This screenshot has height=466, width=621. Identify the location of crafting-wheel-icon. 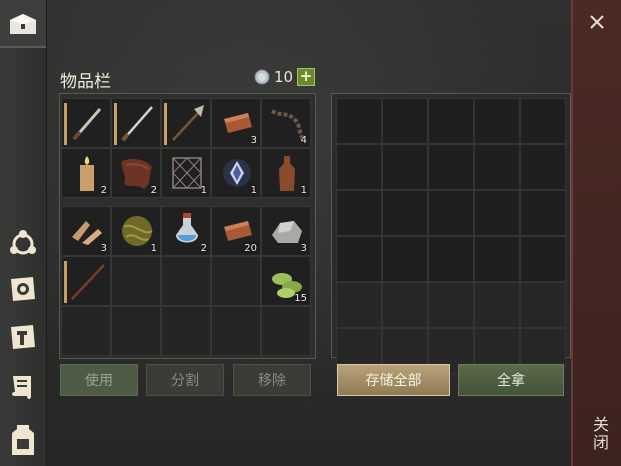
(23, 242).